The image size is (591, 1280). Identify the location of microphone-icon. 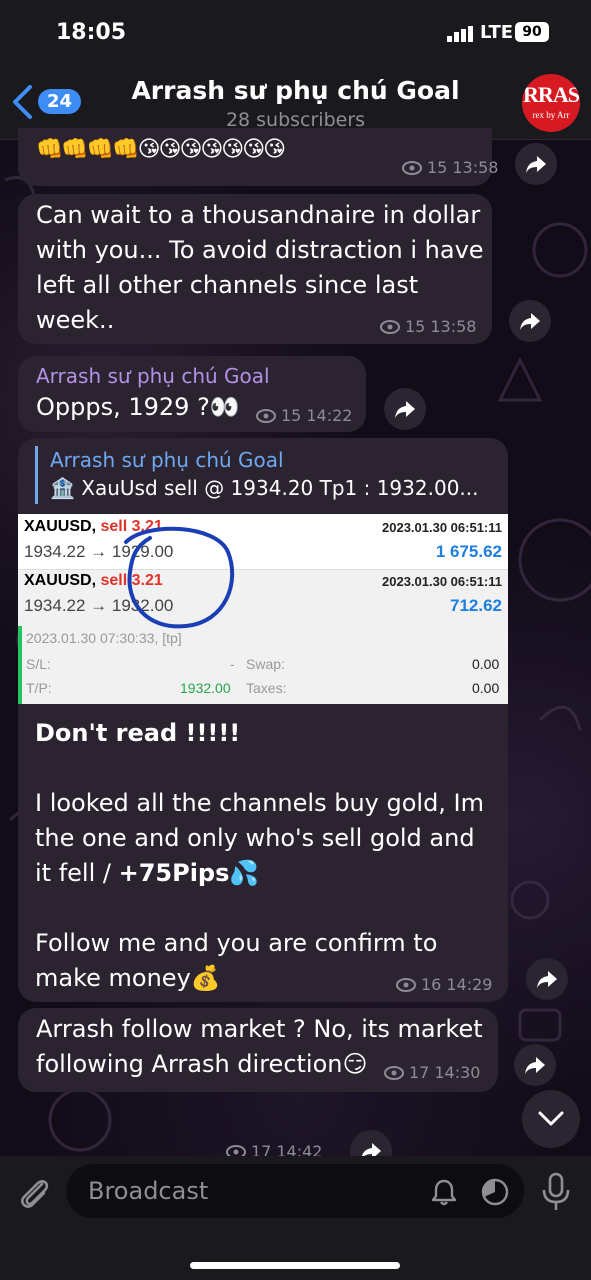
(556, 1192).